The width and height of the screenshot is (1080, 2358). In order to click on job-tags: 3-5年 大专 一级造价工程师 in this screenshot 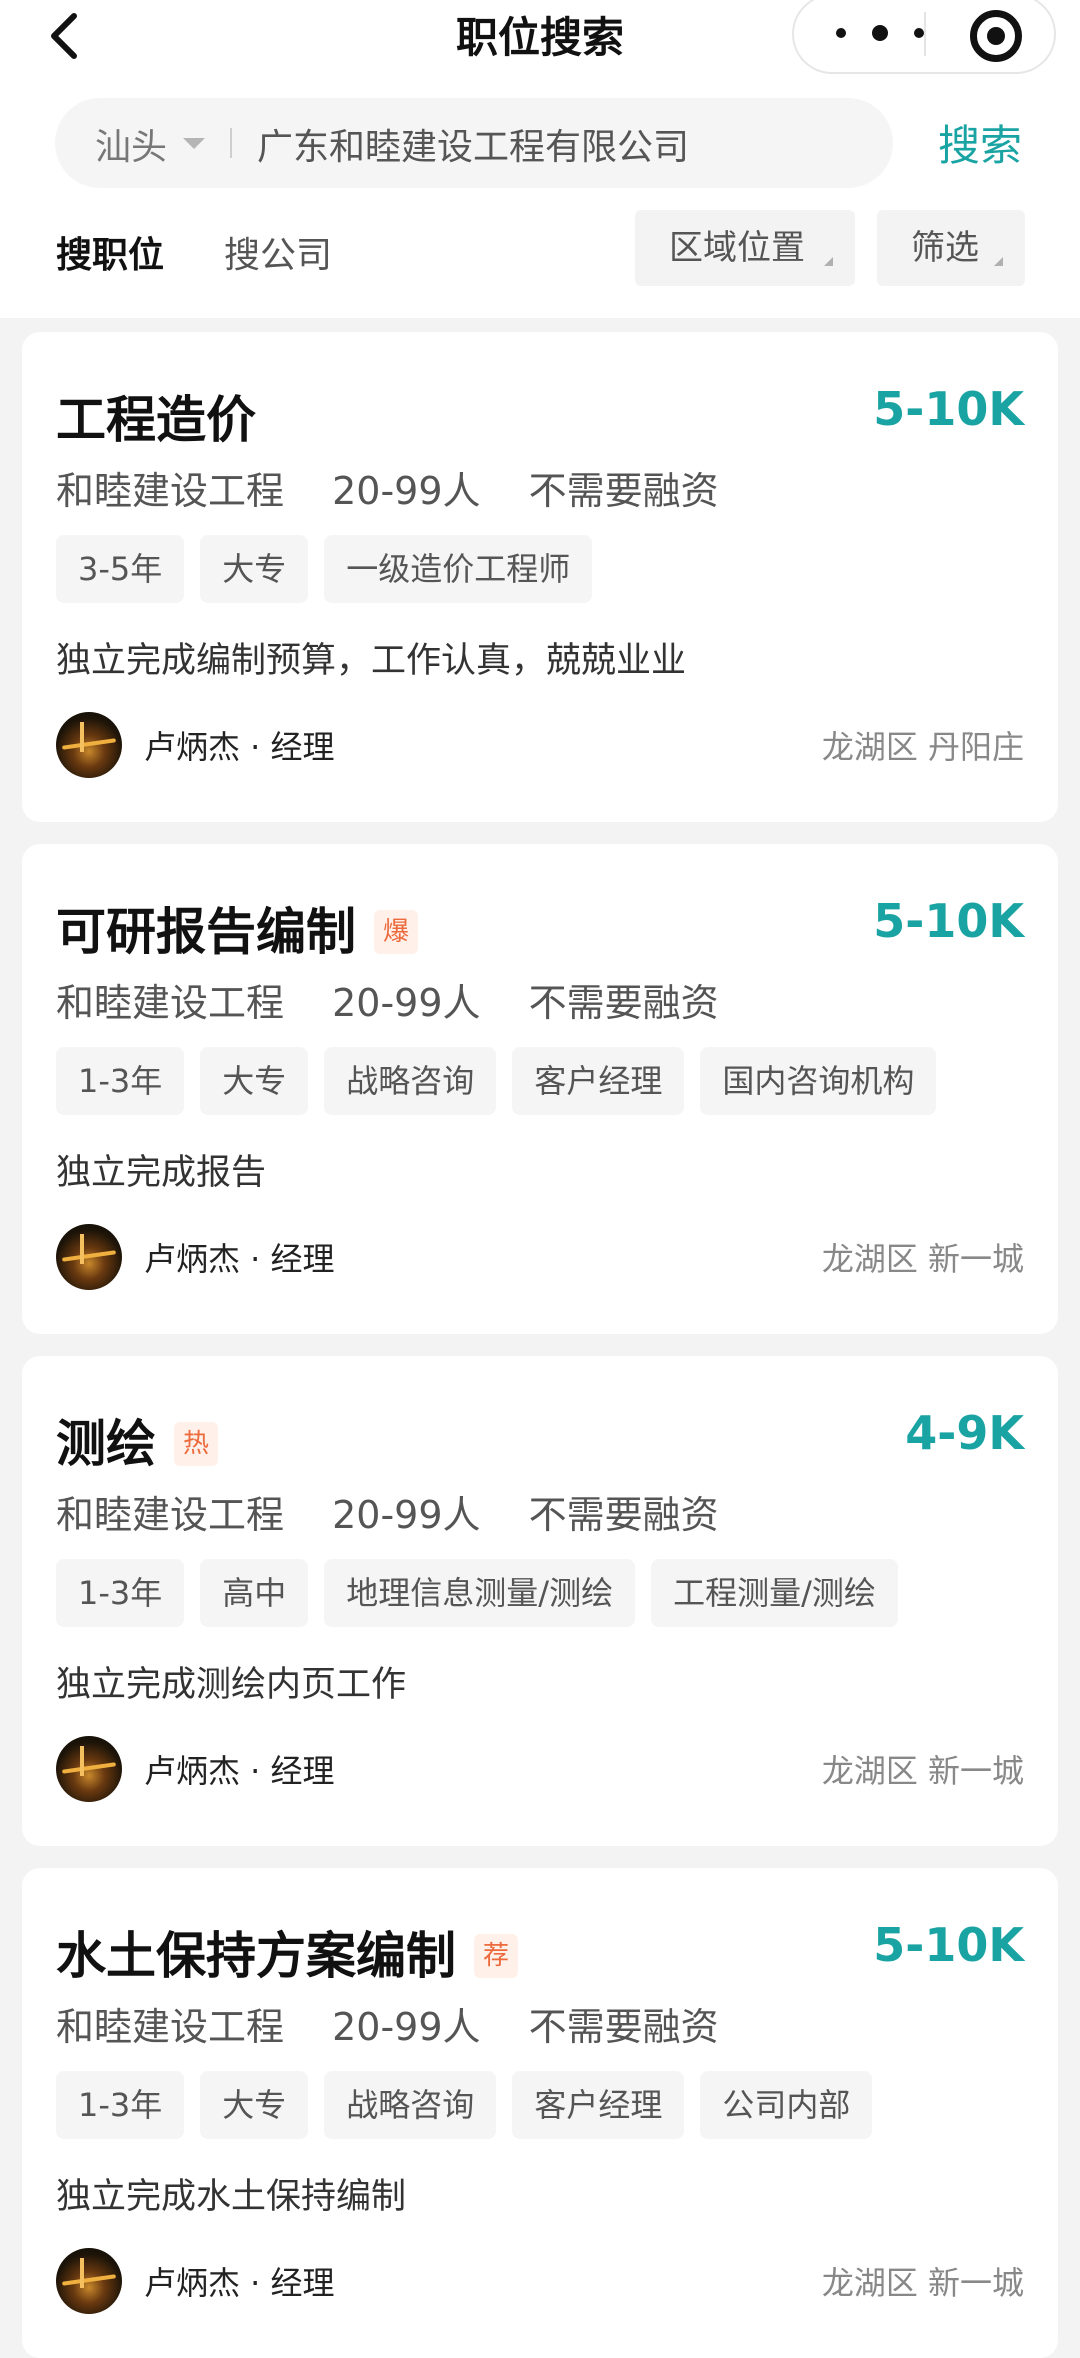, I will do `click(324, 569)`.